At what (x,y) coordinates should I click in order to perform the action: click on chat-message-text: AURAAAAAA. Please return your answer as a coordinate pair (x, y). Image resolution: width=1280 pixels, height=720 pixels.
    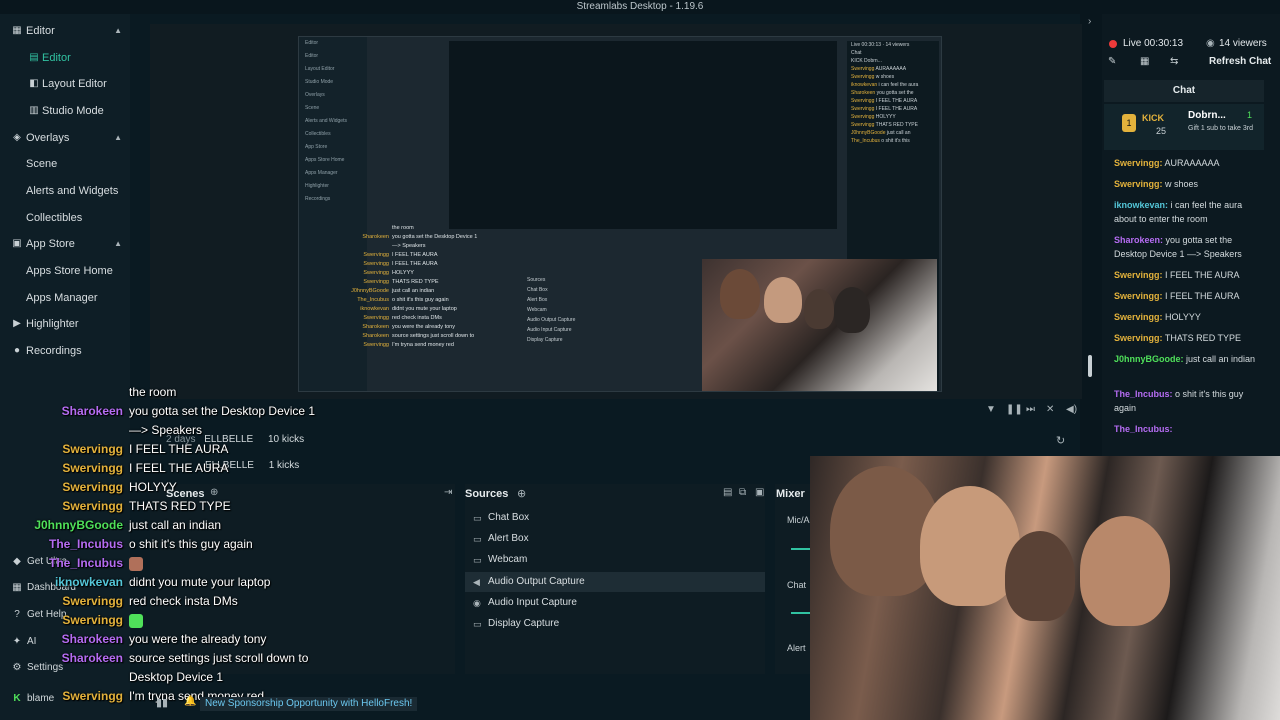
    Looking at the image, I should click on (1191, 163).